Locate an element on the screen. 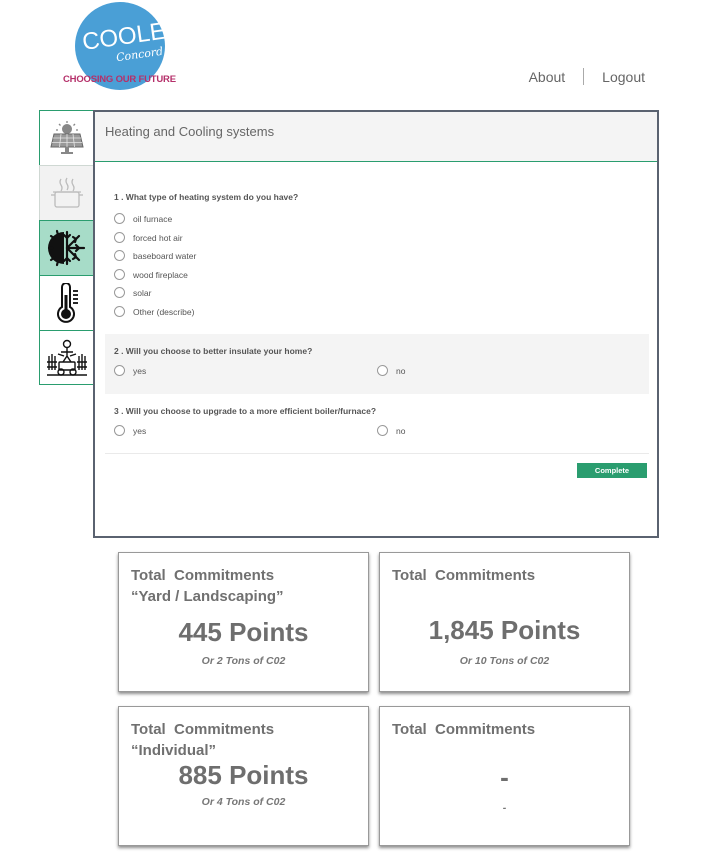 This screenshot has width=725, height=853. nav-divider is located at coordinates (584, 76).